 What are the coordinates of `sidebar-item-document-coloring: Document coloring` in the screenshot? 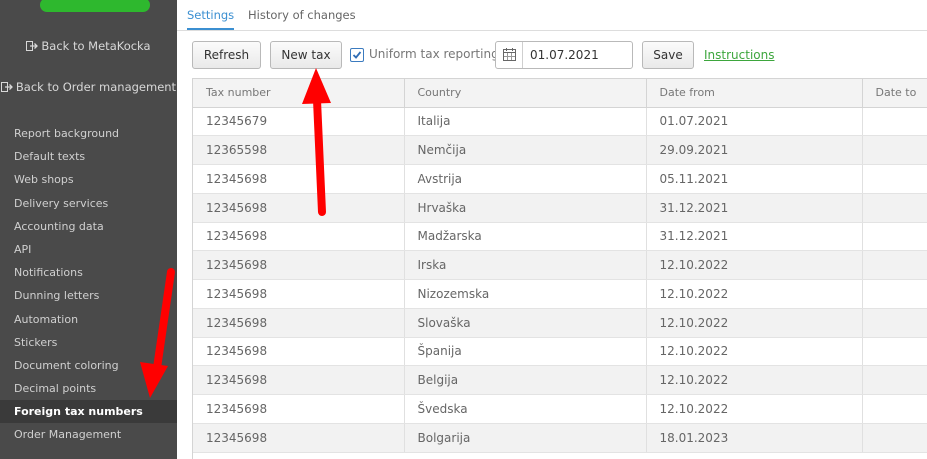 It's located at (88, 365).